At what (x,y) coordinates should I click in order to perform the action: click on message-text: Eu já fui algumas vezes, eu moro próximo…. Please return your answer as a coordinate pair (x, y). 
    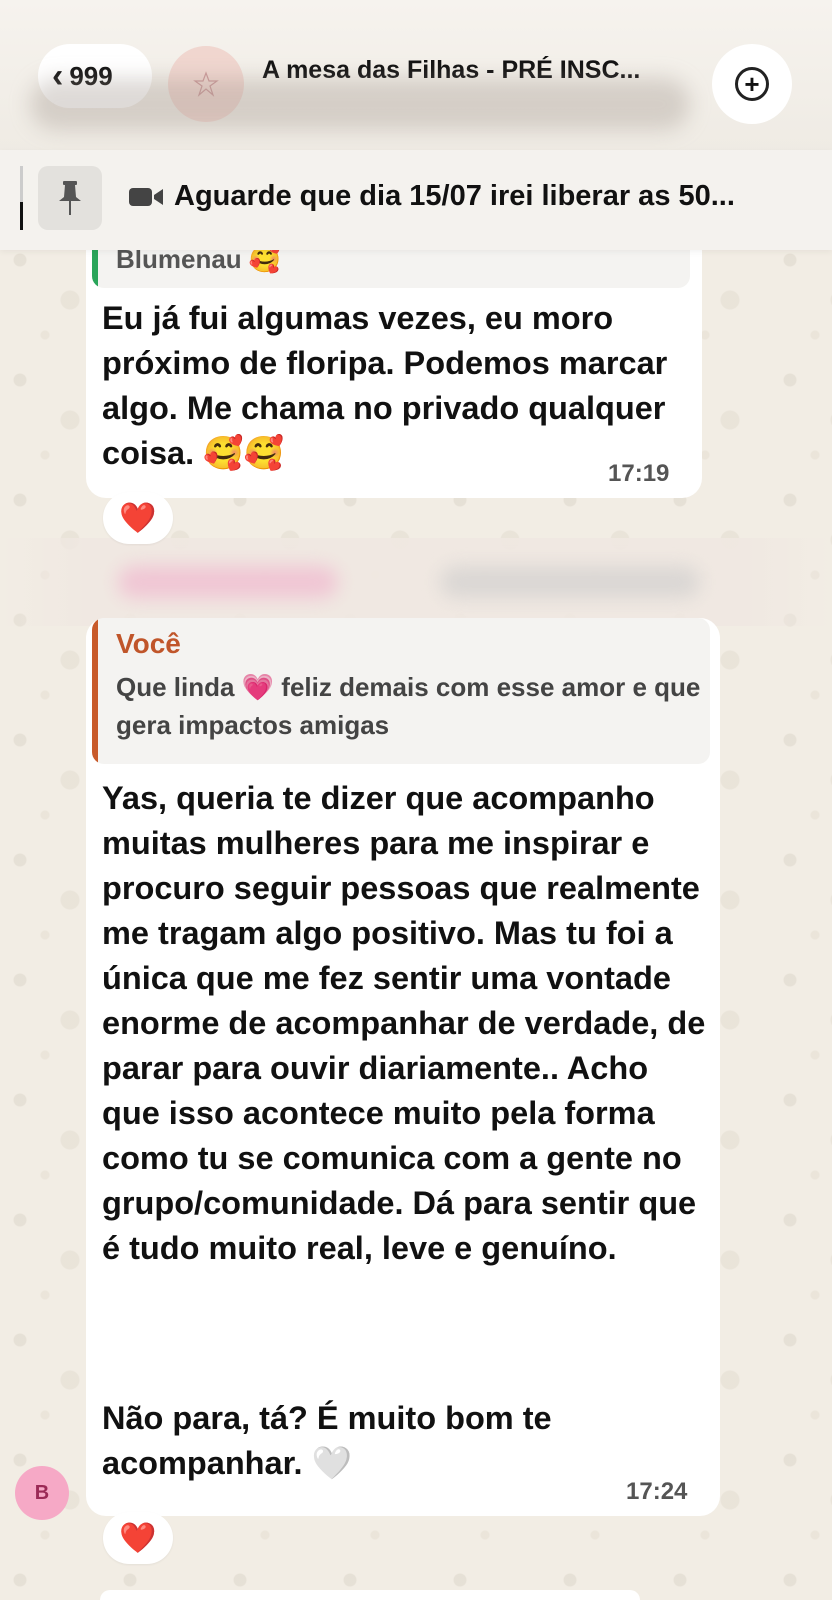
    Looking at the image, I should click on (389, 385).